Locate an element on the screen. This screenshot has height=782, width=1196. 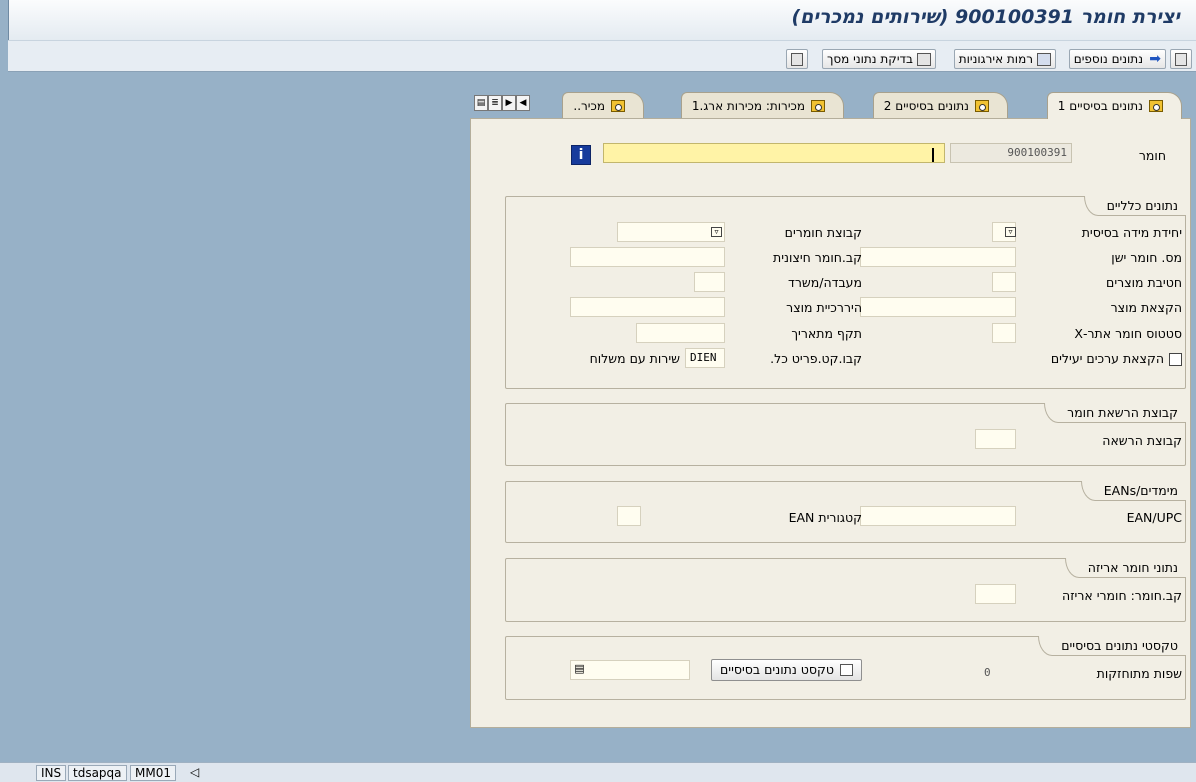
group-title: טקסטי נתונים בסיסיים is located at coordinates (1112, 646).